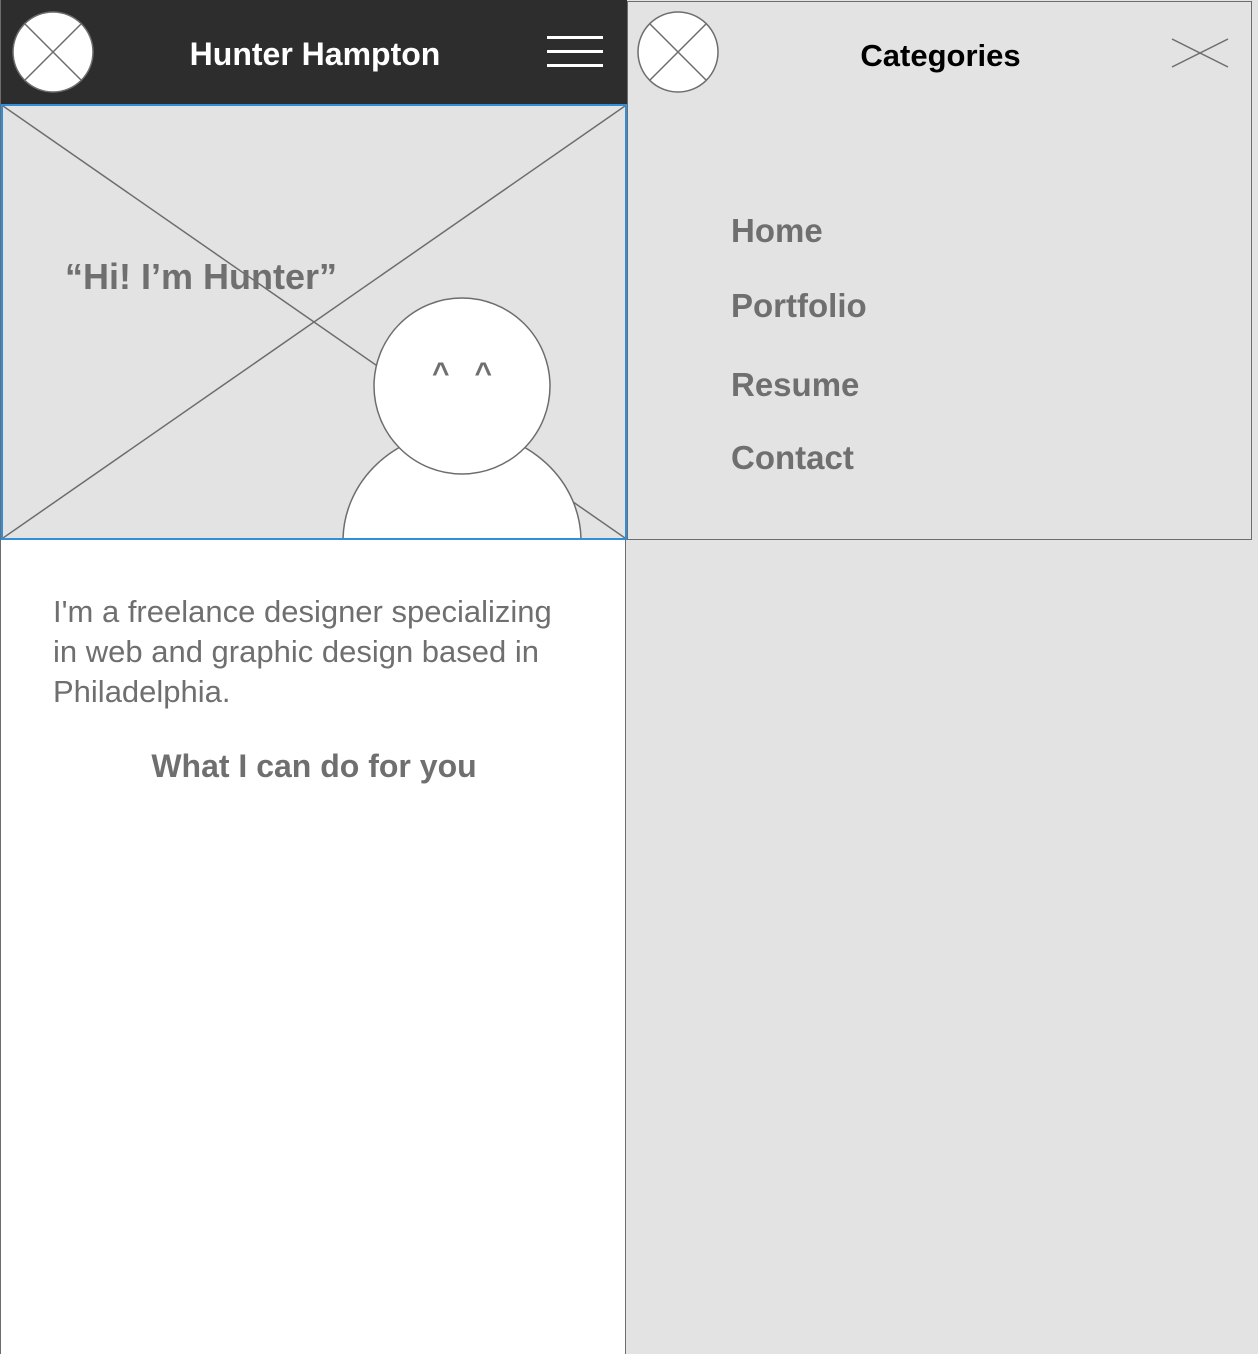 This screenshot has height=1354, width=1258. What do you see at coordinates (314, 766) in the screenshot?
I see `services-heading: What I can do for you` at bounding box center [314, 766].